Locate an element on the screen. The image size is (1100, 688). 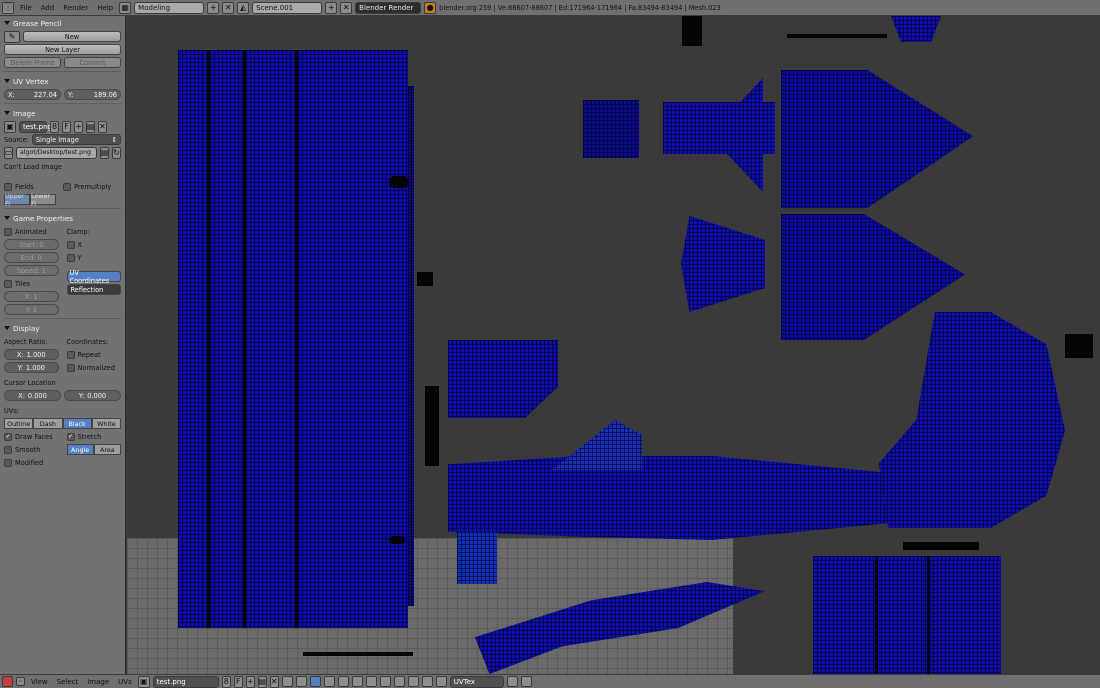
island-select-icon is located at coordinates (357, 681).